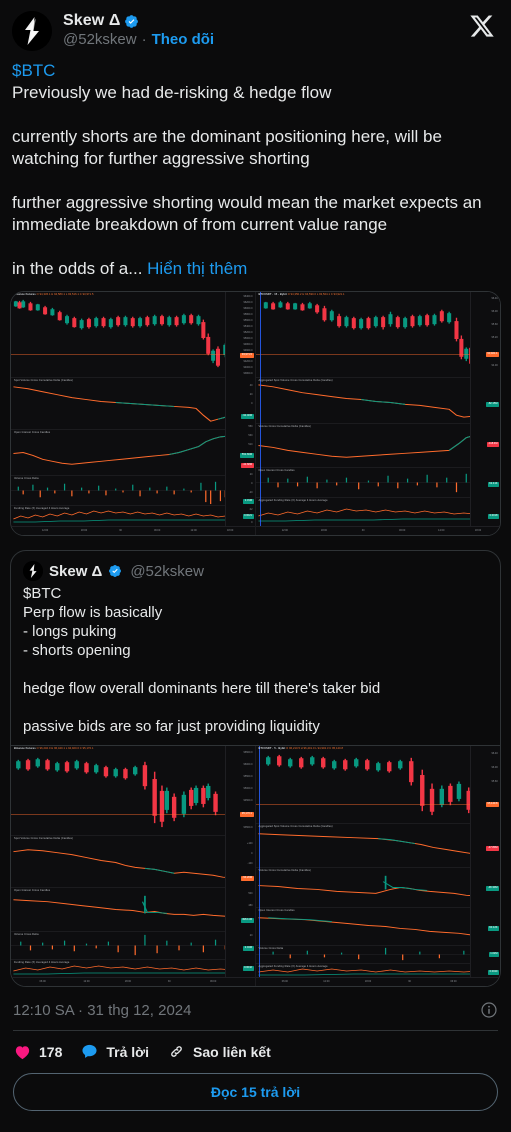 The width and height of the screenshot is (511, 1132). I want to click on action-bar: 178 Trả lời Sao liên kết, so click(255, 1051).